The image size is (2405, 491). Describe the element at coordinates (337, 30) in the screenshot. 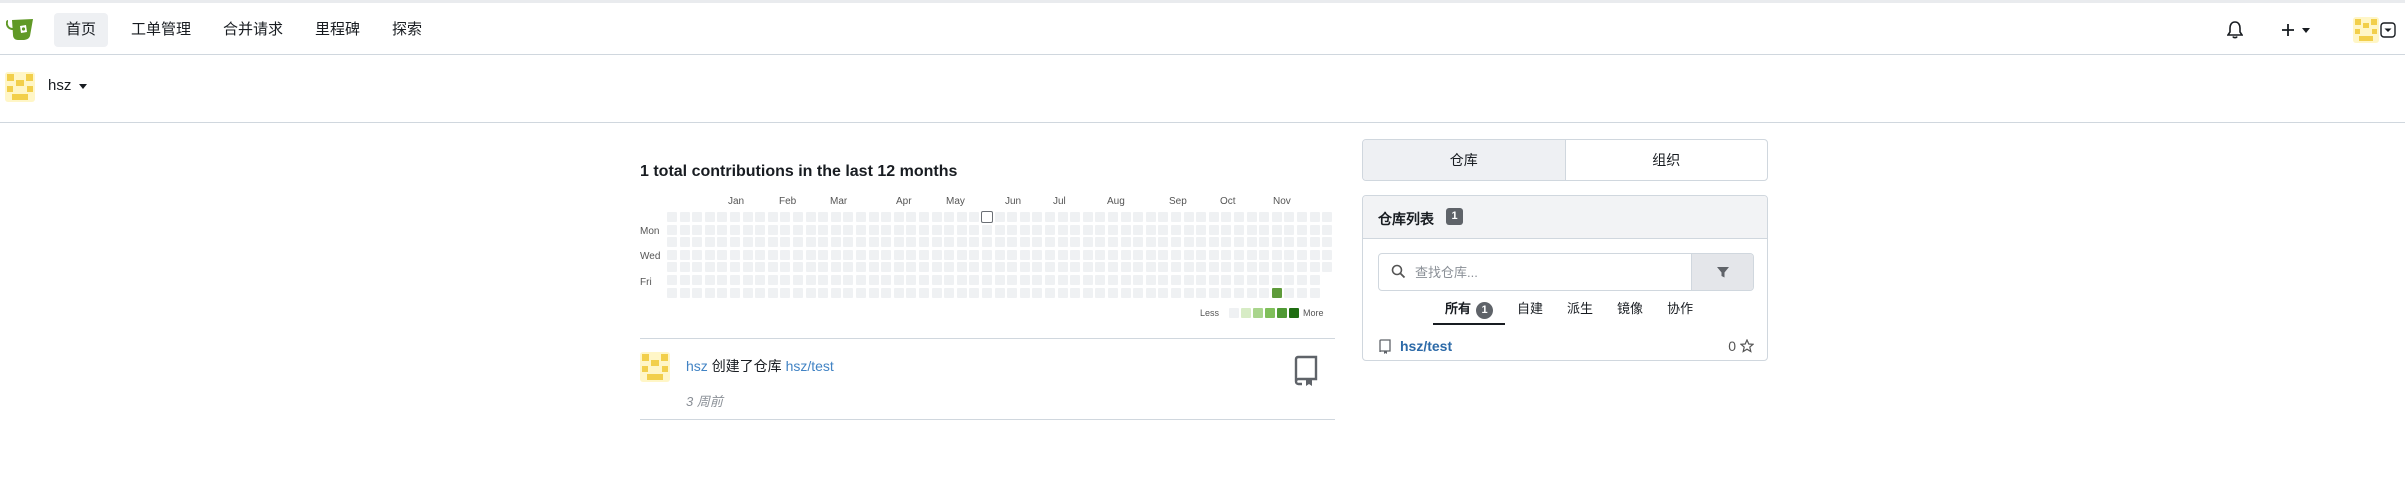

I see `nav-milestones: 里程碑` at that location.